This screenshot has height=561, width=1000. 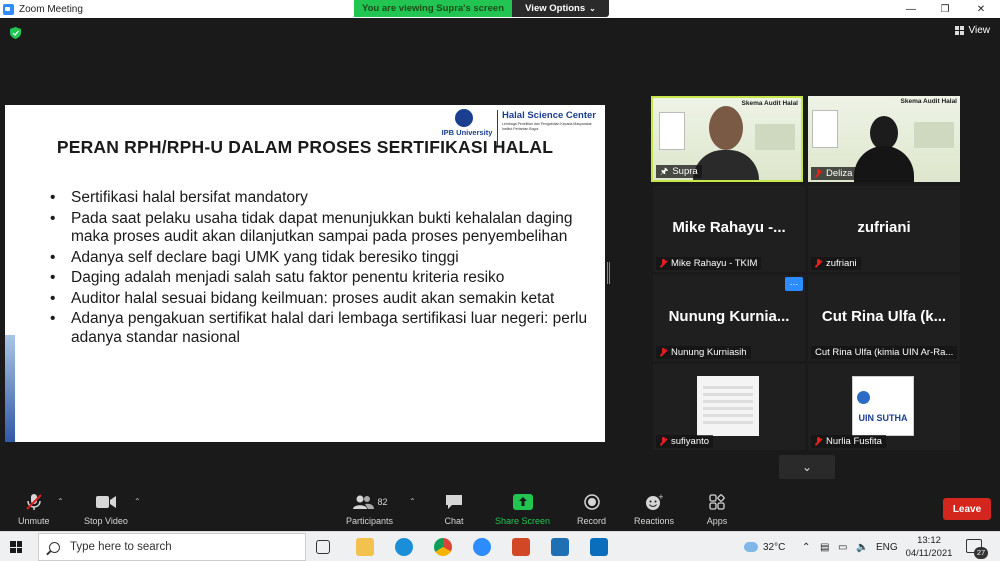 What do you see at coordinates (887, 546) in the screenshot?
I see `input-language: ENG` at bounding box center [887, 546].